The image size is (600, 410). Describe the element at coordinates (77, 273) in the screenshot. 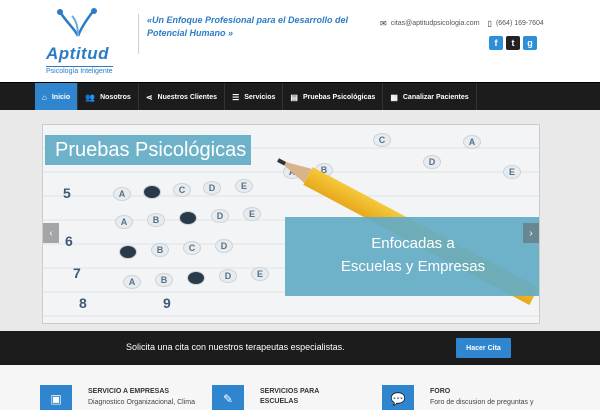

I see `sheet-number: 7` at that location.